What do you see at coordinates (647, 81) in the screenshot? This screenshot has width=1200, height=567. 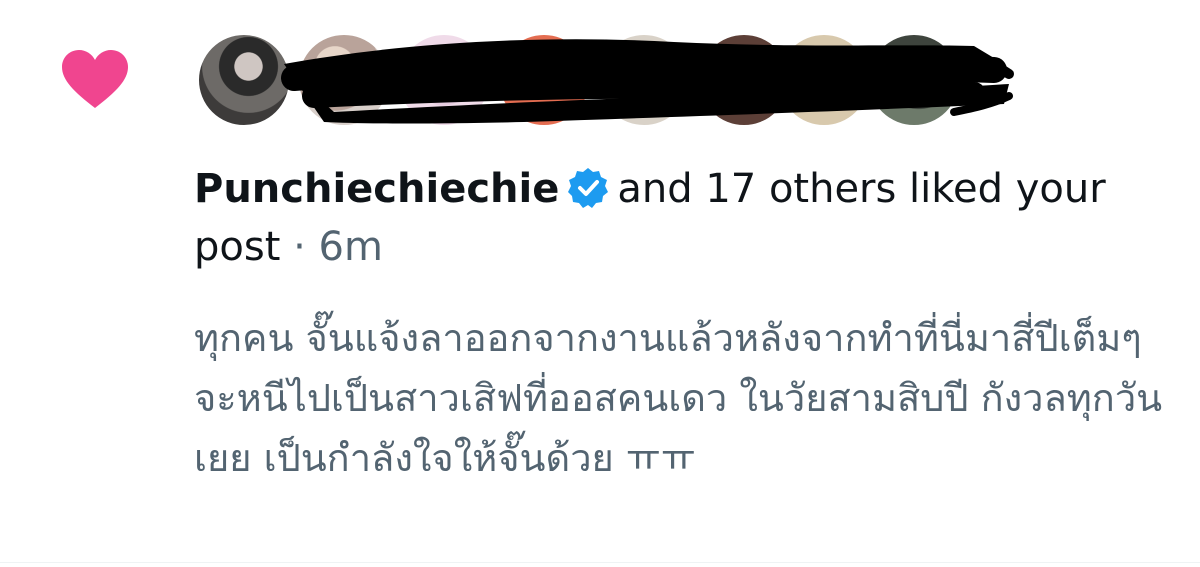 I see `redaction-scribble` at bounding box center [647, 81].